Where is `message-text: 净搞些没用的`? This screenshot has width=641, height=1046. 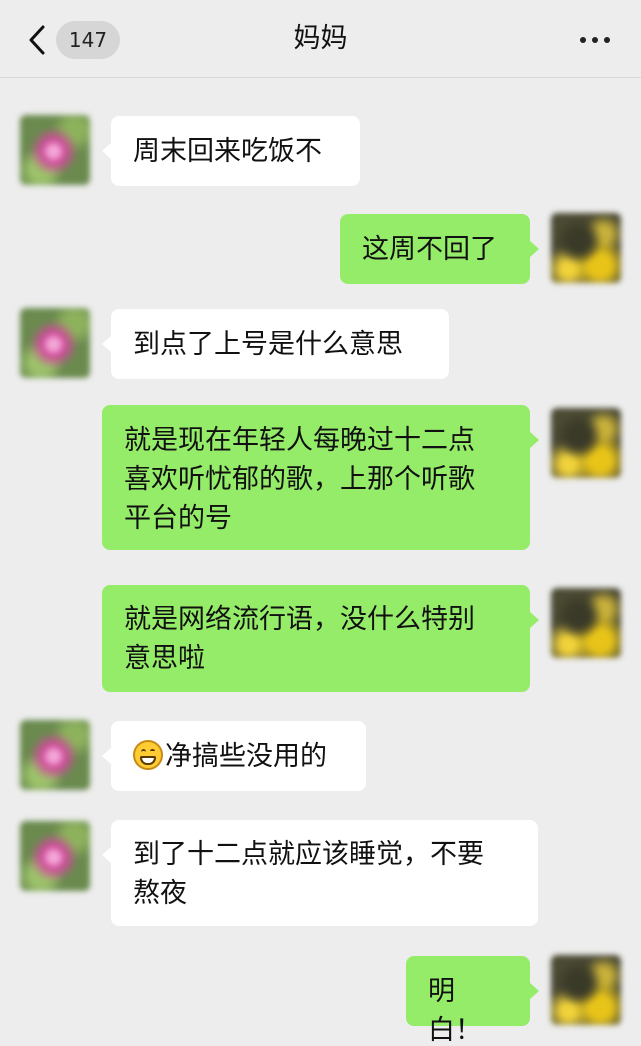 message-text: 净搞些没用的 is located at coordinates (246, 756).